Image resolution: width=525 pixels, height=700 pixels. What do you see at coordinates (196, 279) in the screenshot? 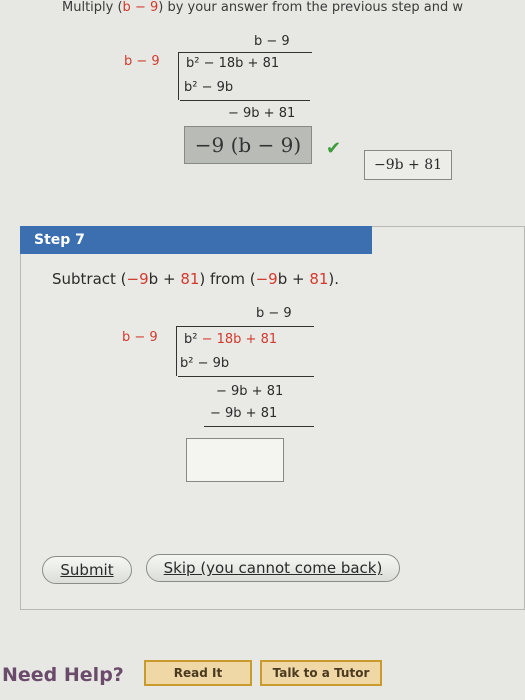
I see `step-instruction: Subtract (−9b + 81) from (−9b + 81).` at bounding box center [196, 279].